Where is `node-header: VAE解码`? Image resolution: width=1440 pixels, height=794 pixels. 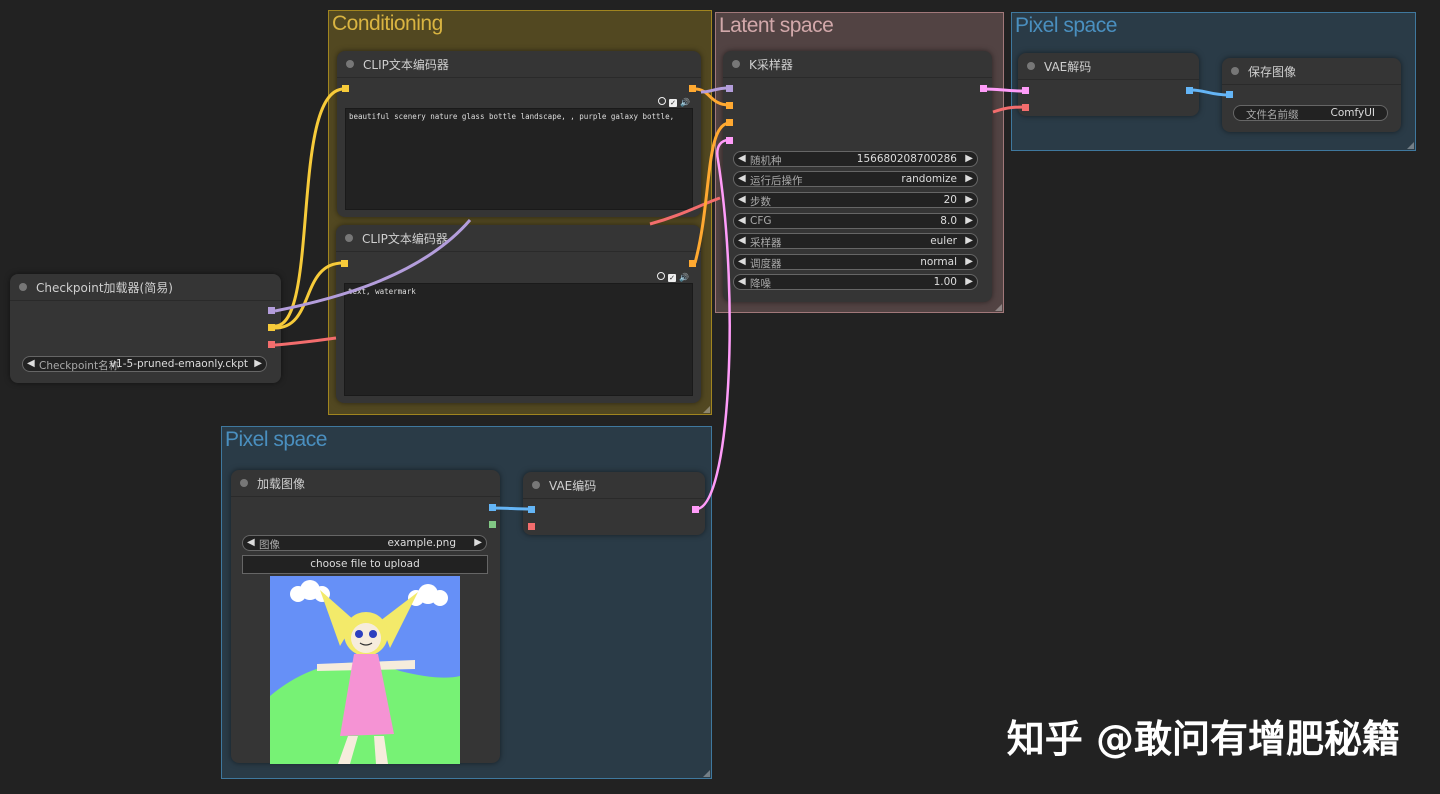 node-header: VAE解码 is located at coordinates (1108, 66).